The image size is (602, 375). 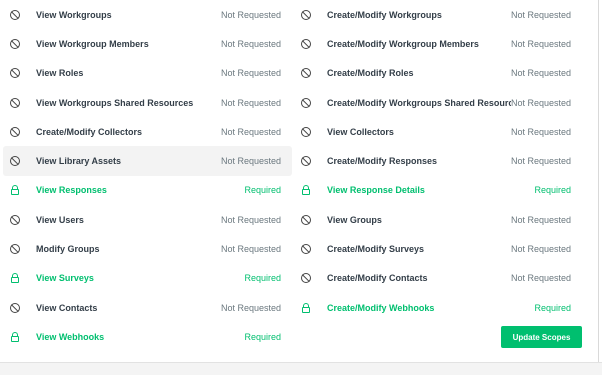 What do you see at coordinates (147, 14) in the screenshot?
I see `scope-row-view-workgroups: View Workgroups Not Requested` at bounding box center [147, 14].